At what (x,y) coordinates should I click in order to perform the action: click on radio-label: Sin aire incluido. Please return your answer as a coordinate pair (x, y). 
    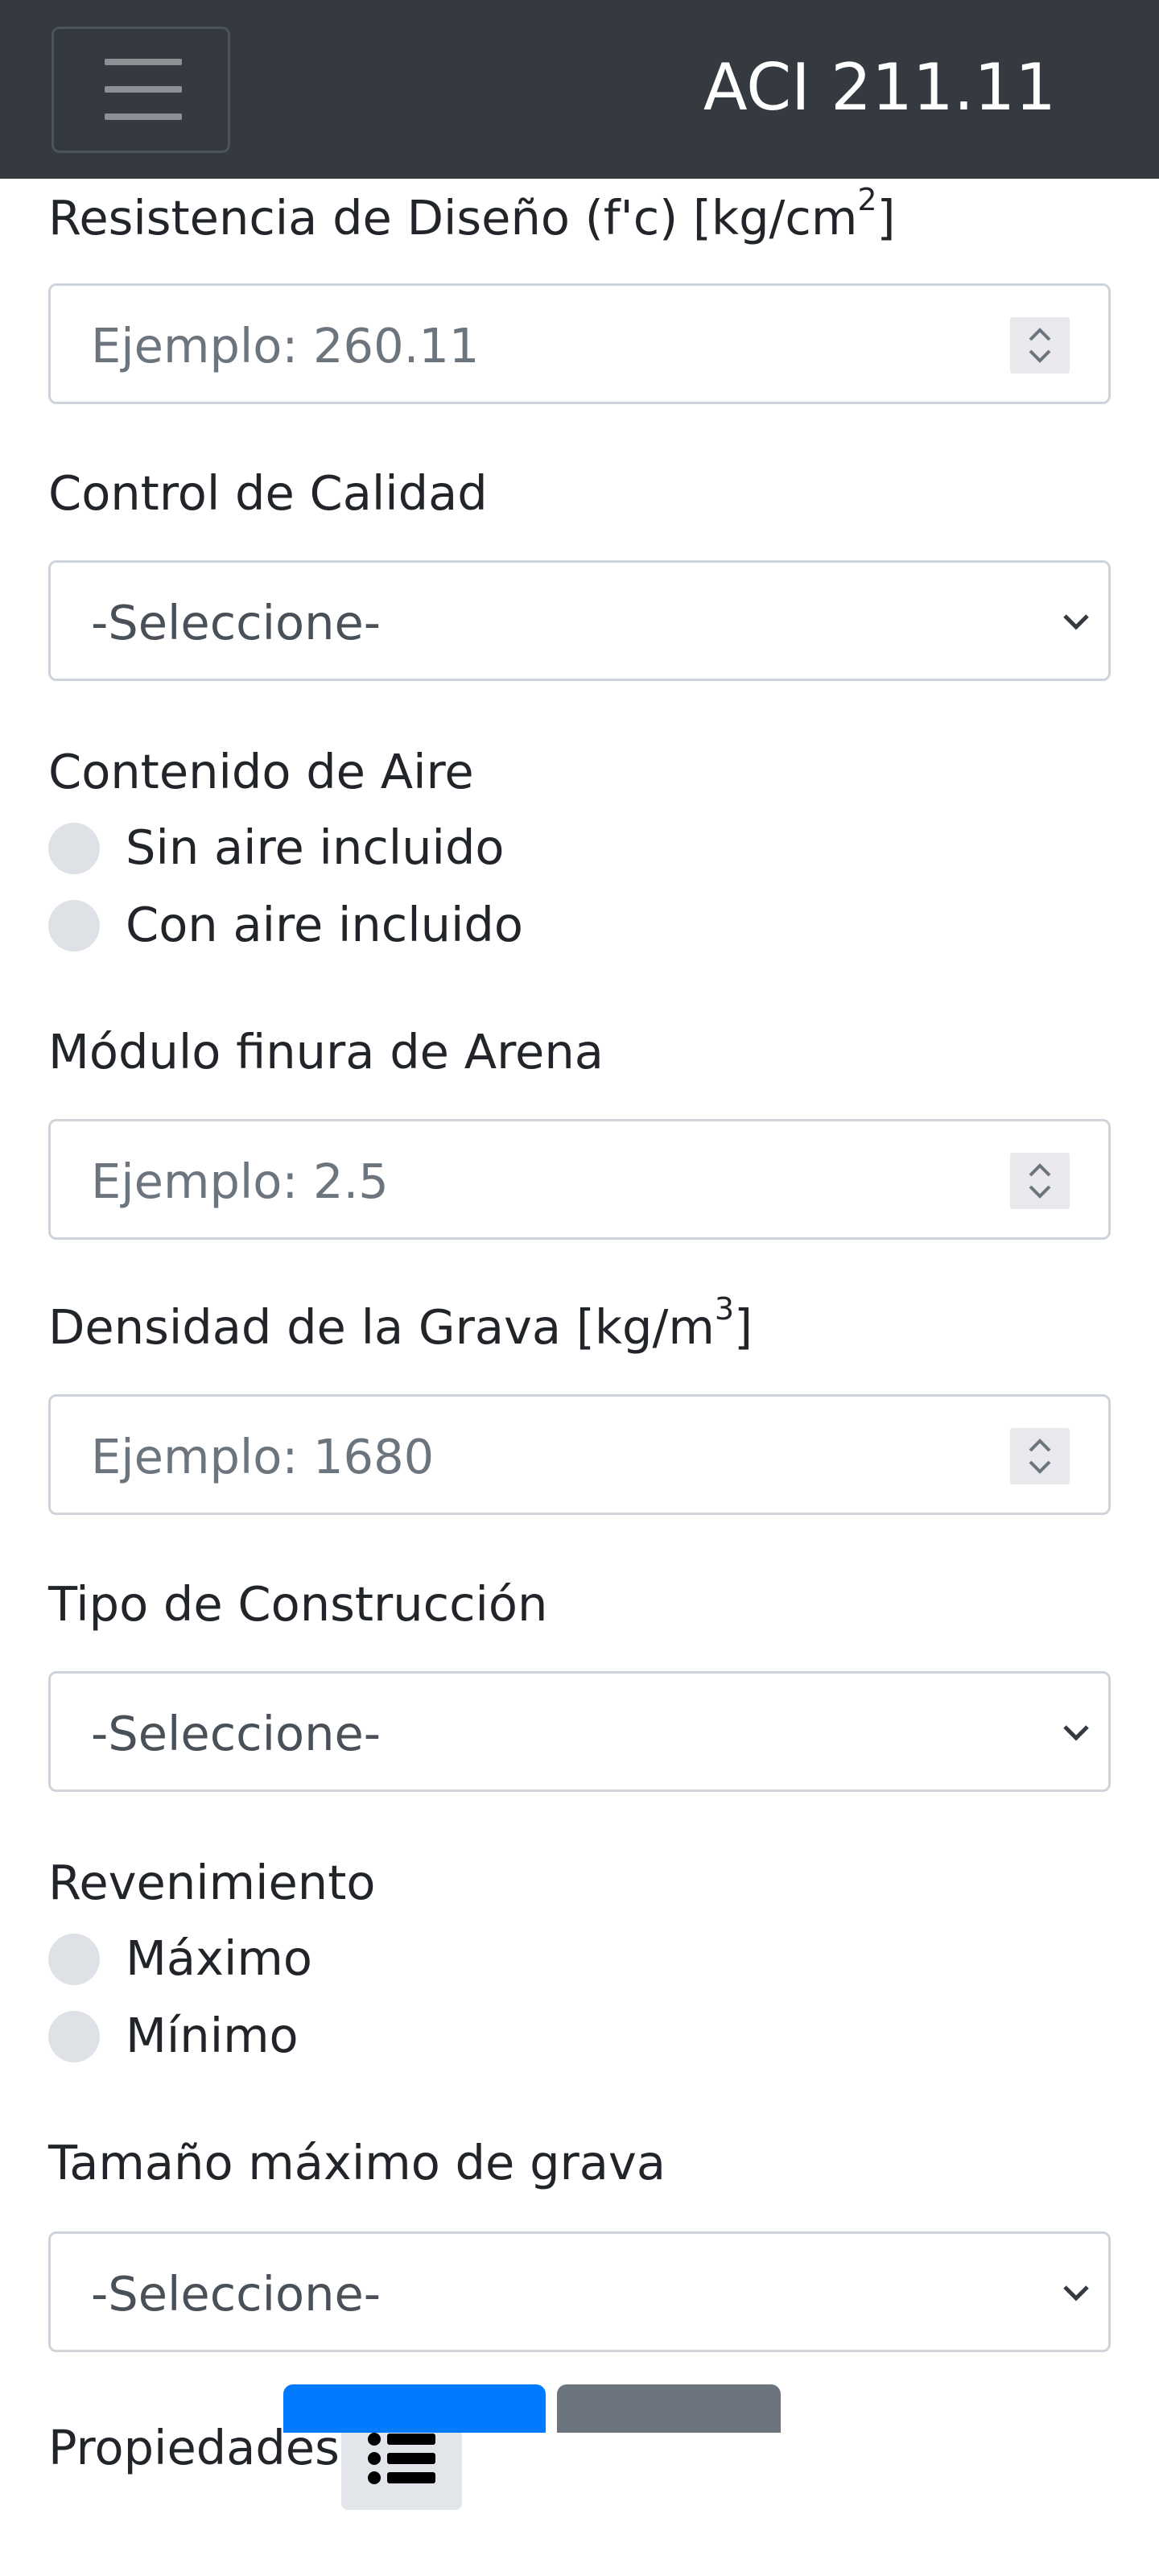
    Looking at the image, I should click on (315, 847).